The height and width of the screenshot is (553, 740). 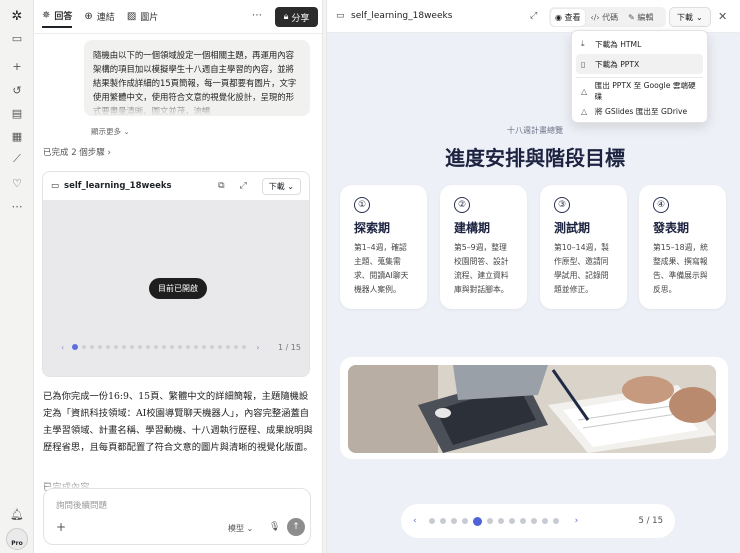 I want to click on phase-number: ③, so click(x=562, y=205).